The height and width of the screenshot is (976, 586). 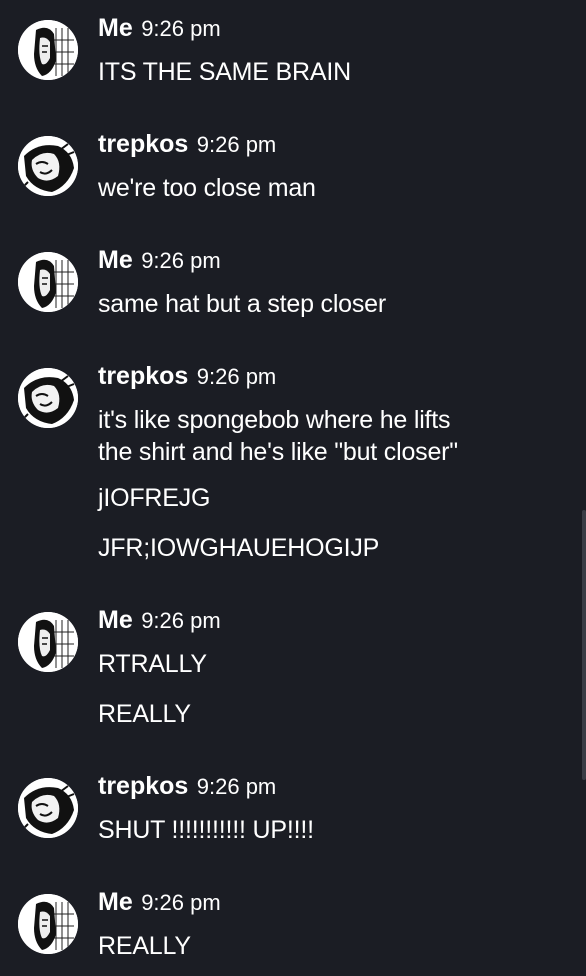 I want to click on message-text: we're too close man, so click(x=207, y=188).